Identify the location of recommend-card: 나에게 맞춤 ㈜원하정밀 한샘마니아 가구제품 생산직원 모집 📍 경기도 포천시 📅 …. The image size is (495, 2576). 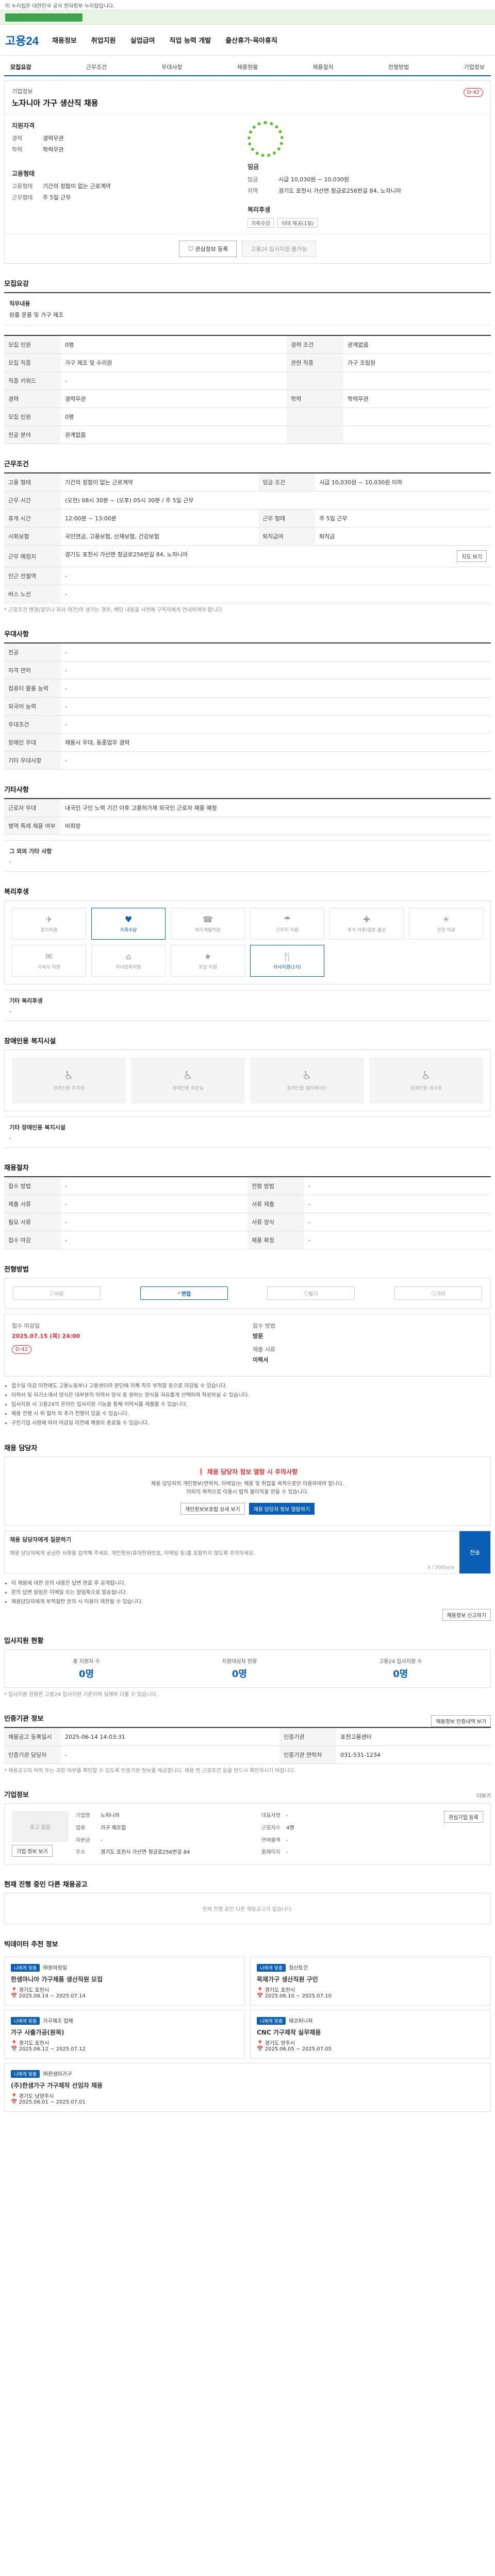
(124, 1982).